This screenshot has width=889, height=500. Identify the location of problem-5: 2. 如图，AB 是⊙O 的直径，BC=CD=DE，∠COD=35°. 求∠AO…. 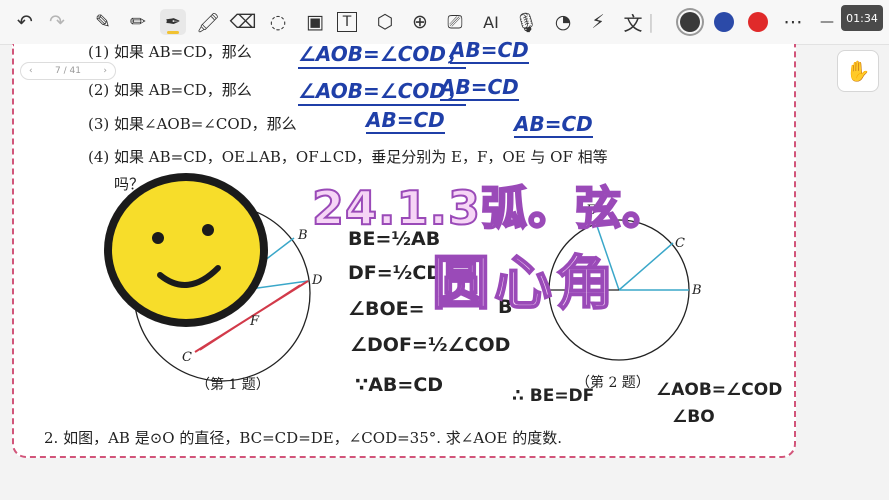
(303, 438).